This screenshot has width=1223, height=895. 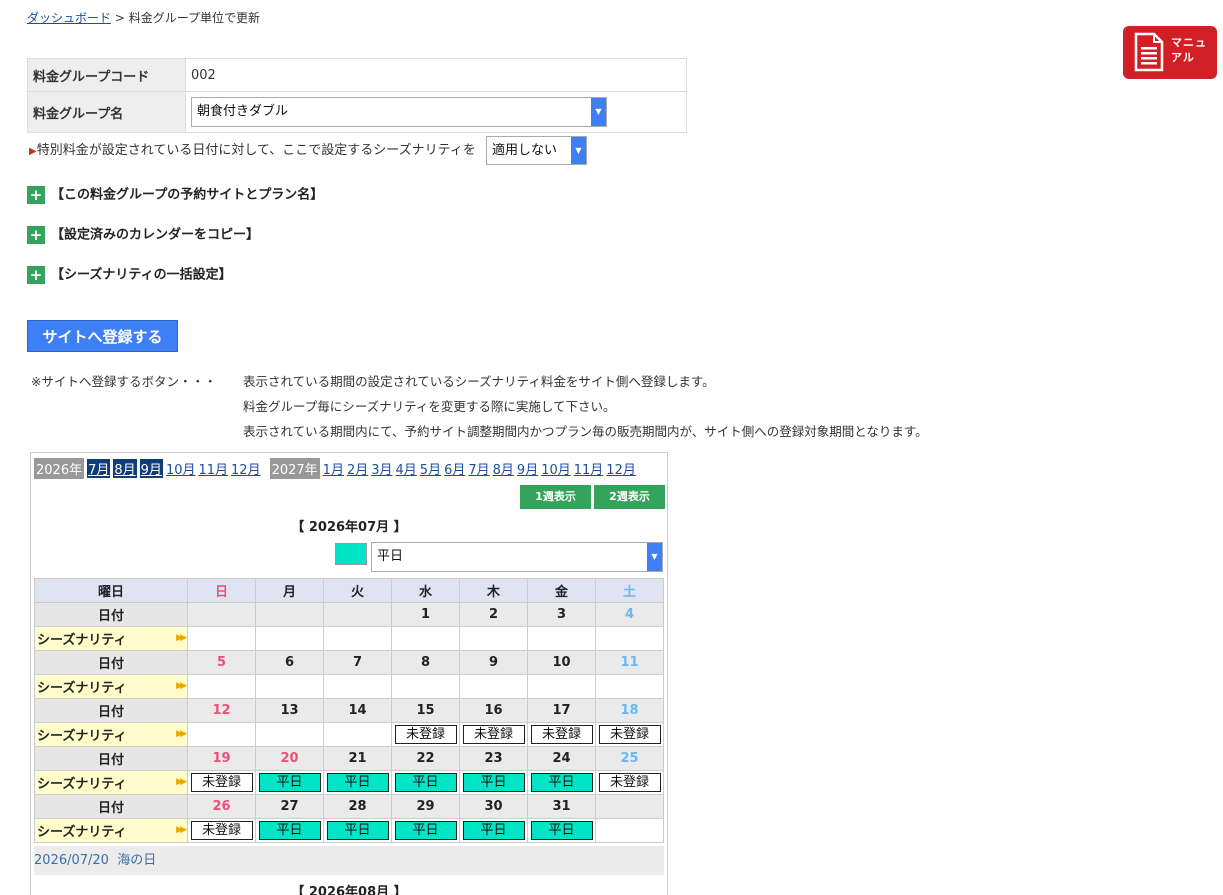 I want to click on plus-icon: +, so click(x=36, y=275).